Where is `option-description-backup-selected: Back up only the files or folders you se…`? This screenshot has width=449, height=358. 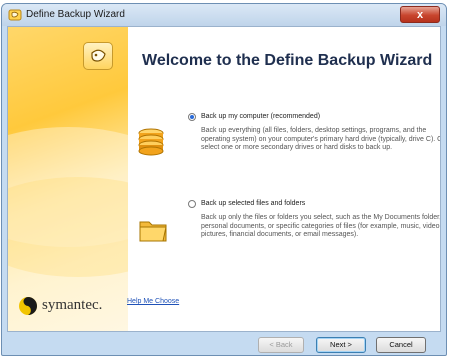 option-description-backup-selected: Back up only the files or folders you se… is located at coordinates (321, 226).